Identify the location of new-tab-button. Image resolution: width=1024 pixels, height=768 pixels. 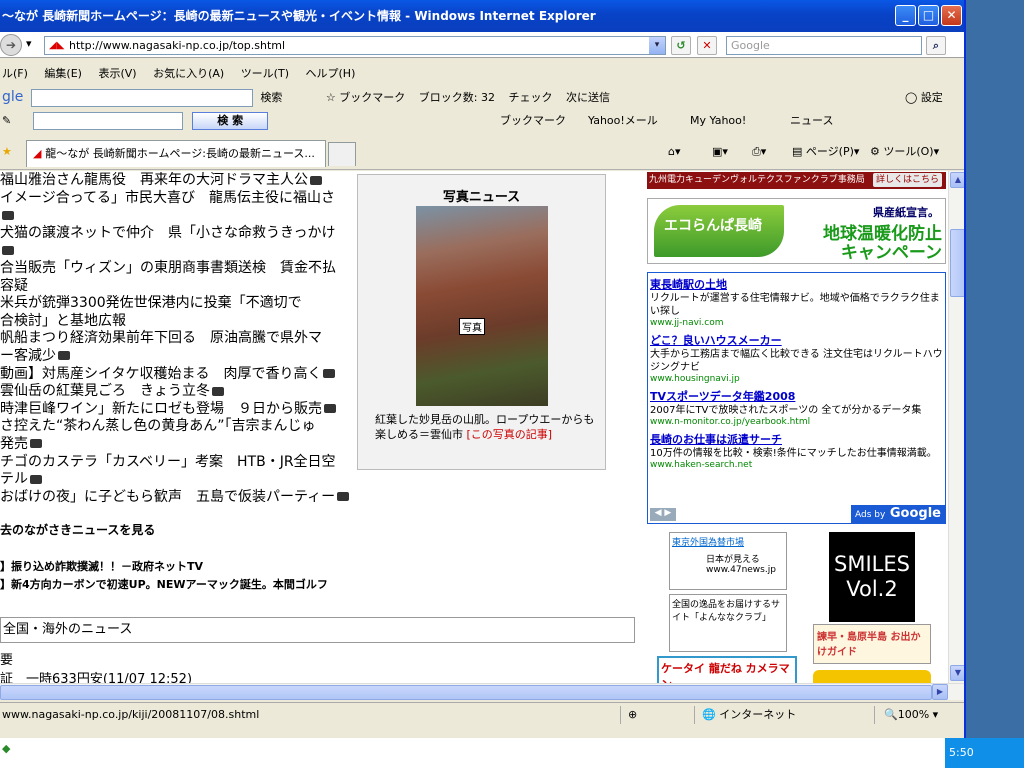
(342, 154).